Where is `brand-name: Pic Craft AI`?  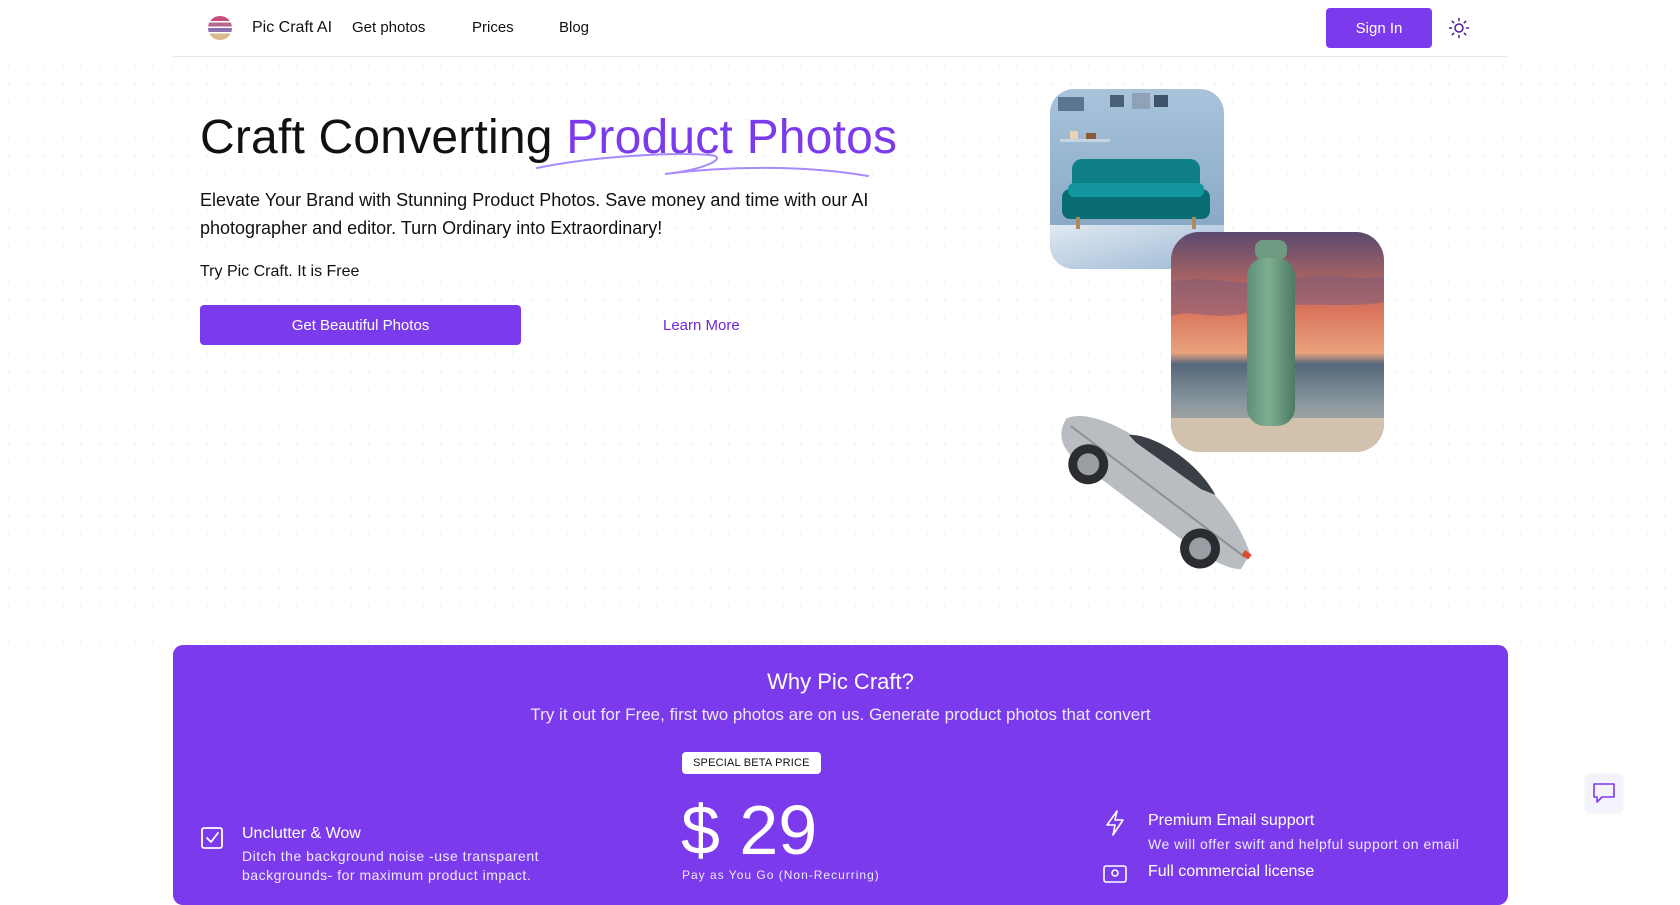
brand-name: Pic Craft AI is located at coordinates (292, 28).